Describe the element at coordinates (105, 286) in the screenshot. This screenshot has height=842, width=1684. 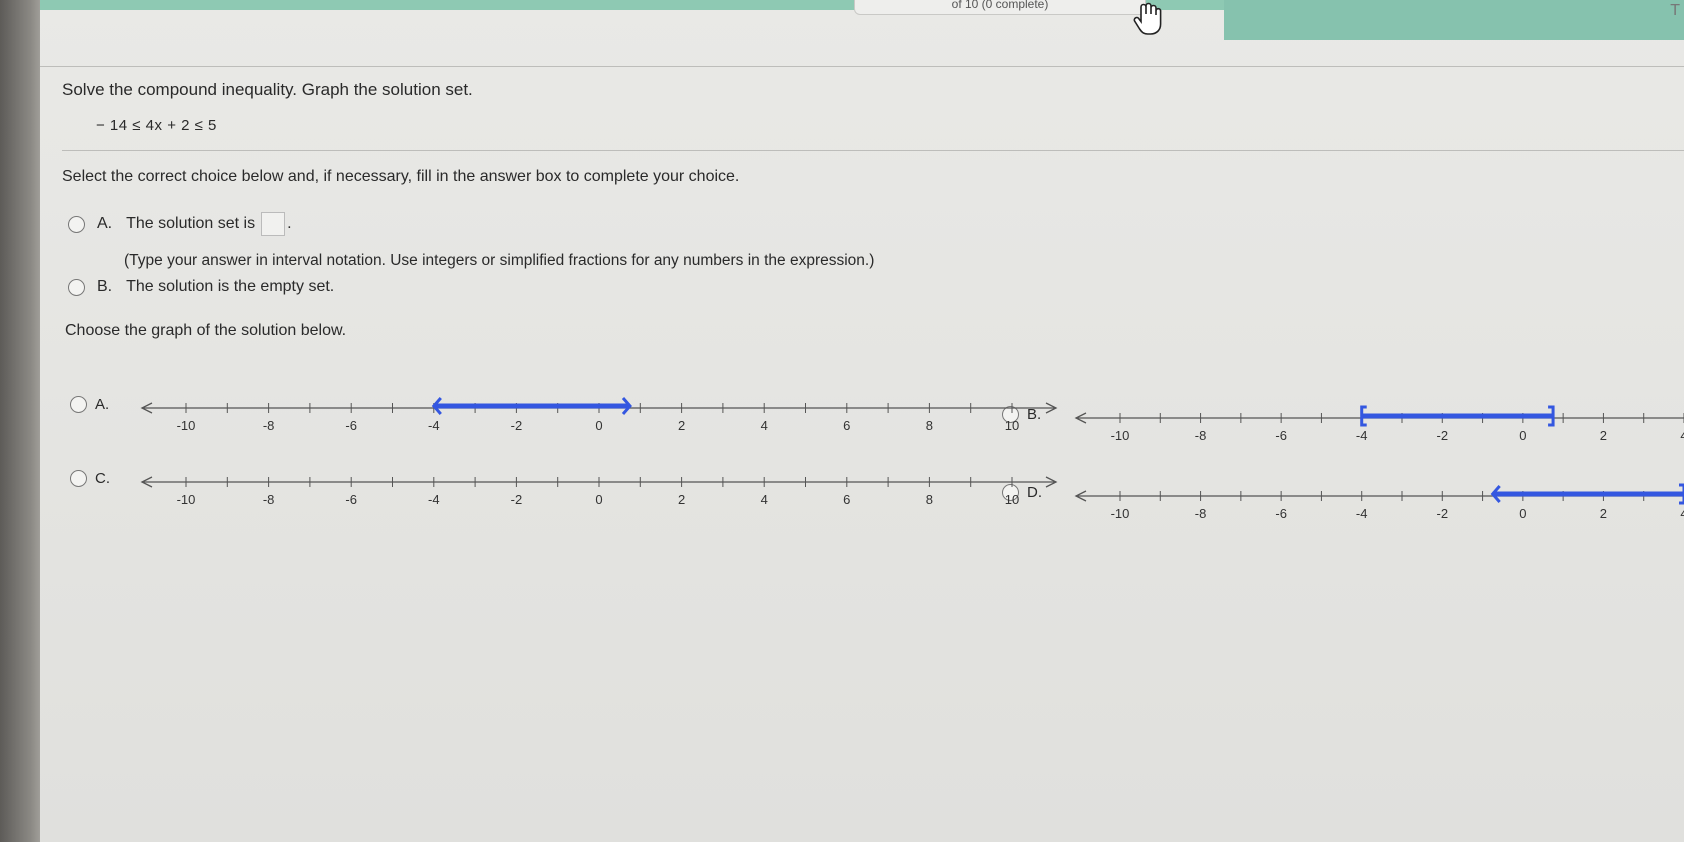
I see `choice-b-letter: B.` at that location.